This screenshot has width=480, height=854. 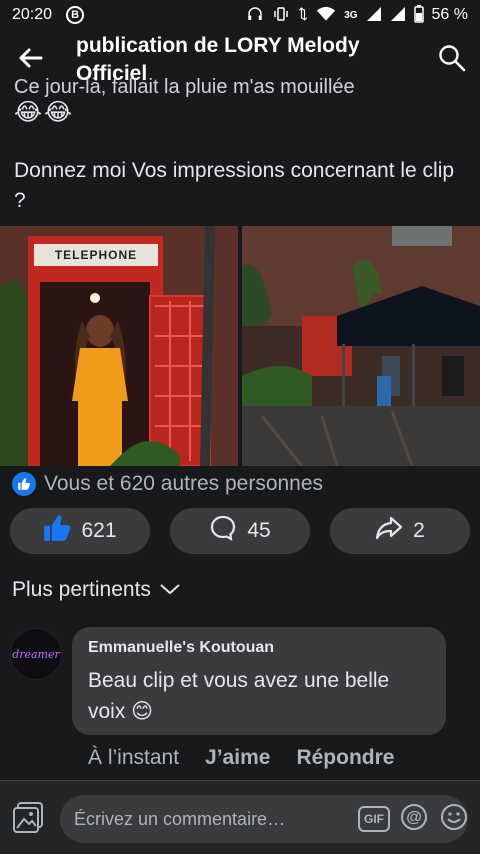 I want to click on share-count: 2, so click(x=419, y=530).